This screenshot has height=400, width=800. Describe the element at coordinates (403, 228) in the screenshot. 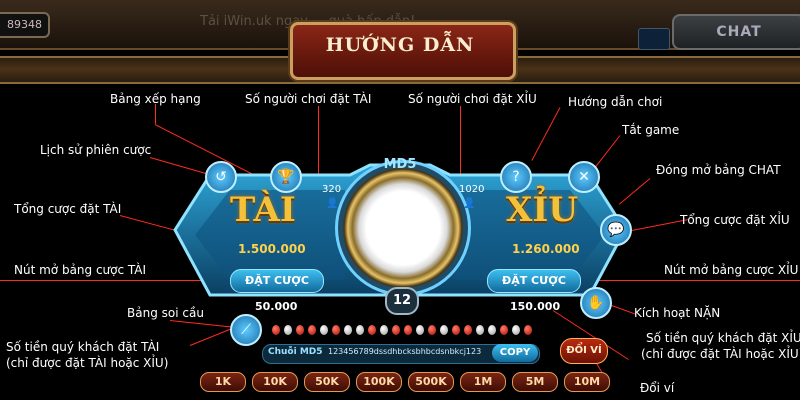

I see `dice-bowl` at that location.